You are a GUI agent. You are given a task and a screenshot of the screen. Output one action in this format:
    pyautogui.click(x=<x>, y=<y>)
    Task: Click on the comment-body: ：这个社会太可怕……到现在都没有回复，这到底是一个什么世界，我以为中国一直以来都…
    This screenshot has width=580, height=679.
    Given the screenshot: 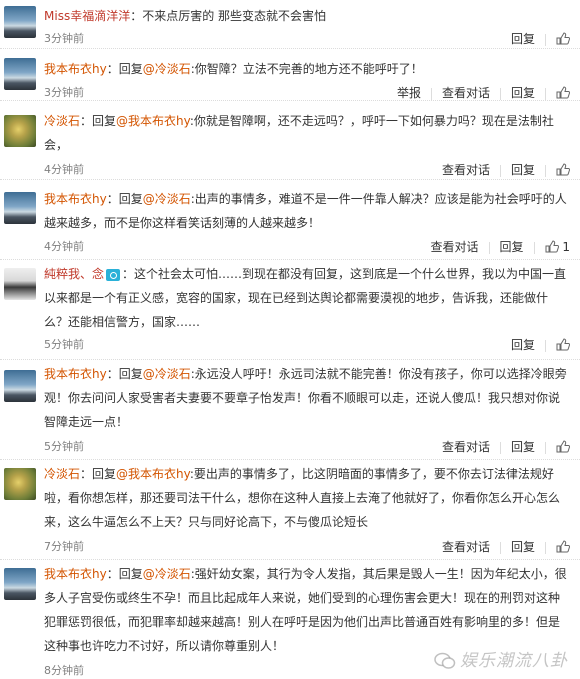 What is the action you would take?
    pyautogui.click(x=305, y=298)
    